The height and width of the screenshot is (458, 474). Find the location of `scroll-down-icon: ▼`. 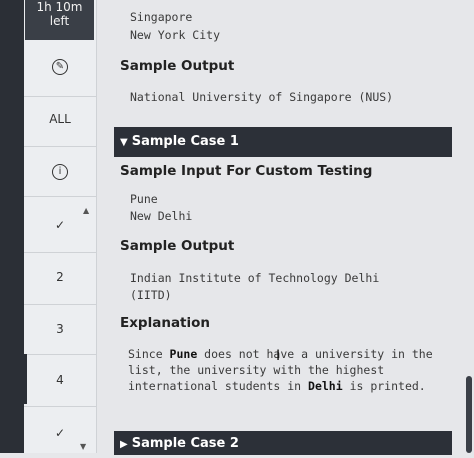

scroll-down-icon: ▼ is located at coordinates (83, 446).